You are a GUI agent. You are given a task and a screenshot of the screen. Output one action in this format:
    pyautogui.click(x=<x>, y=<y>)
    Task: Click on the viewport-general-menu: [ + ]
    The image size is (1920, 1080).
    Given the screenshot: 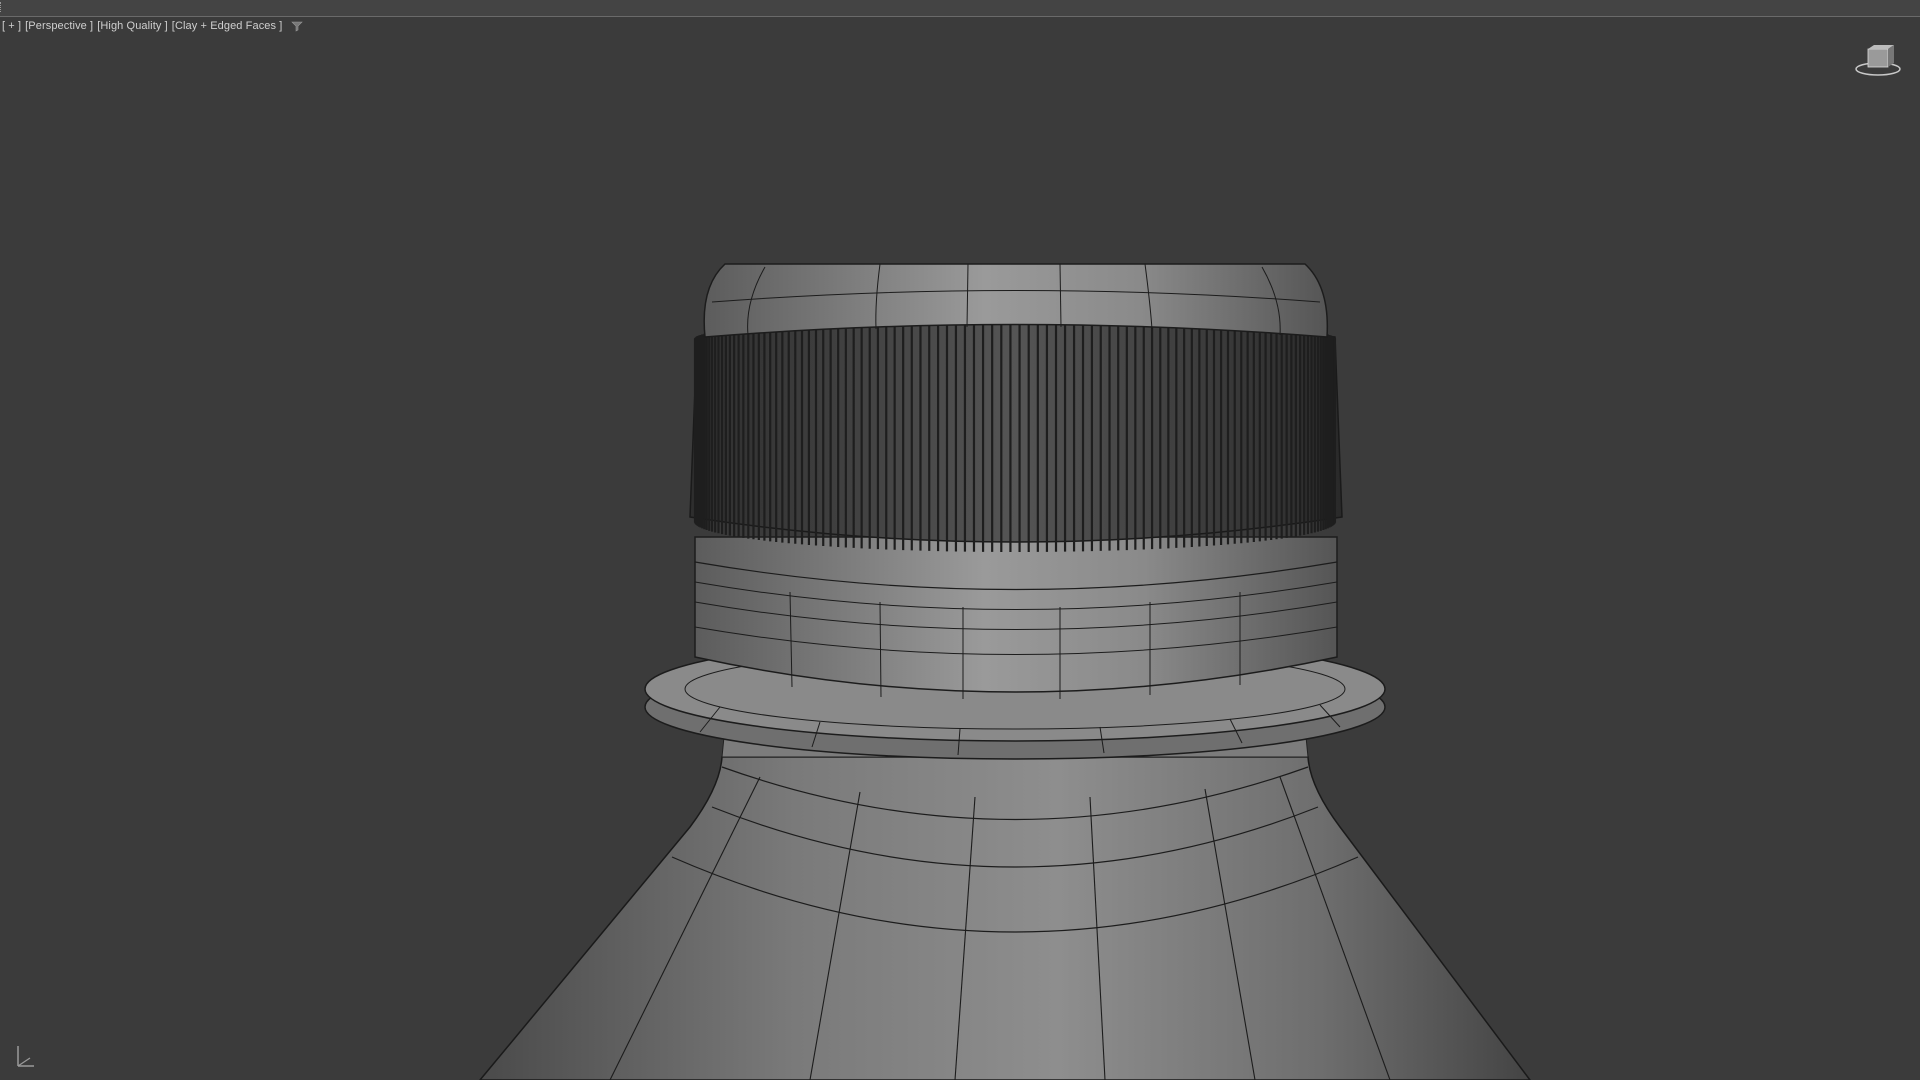 What is the action you would take?
    pyautogui.click(x=11, y=26)
    